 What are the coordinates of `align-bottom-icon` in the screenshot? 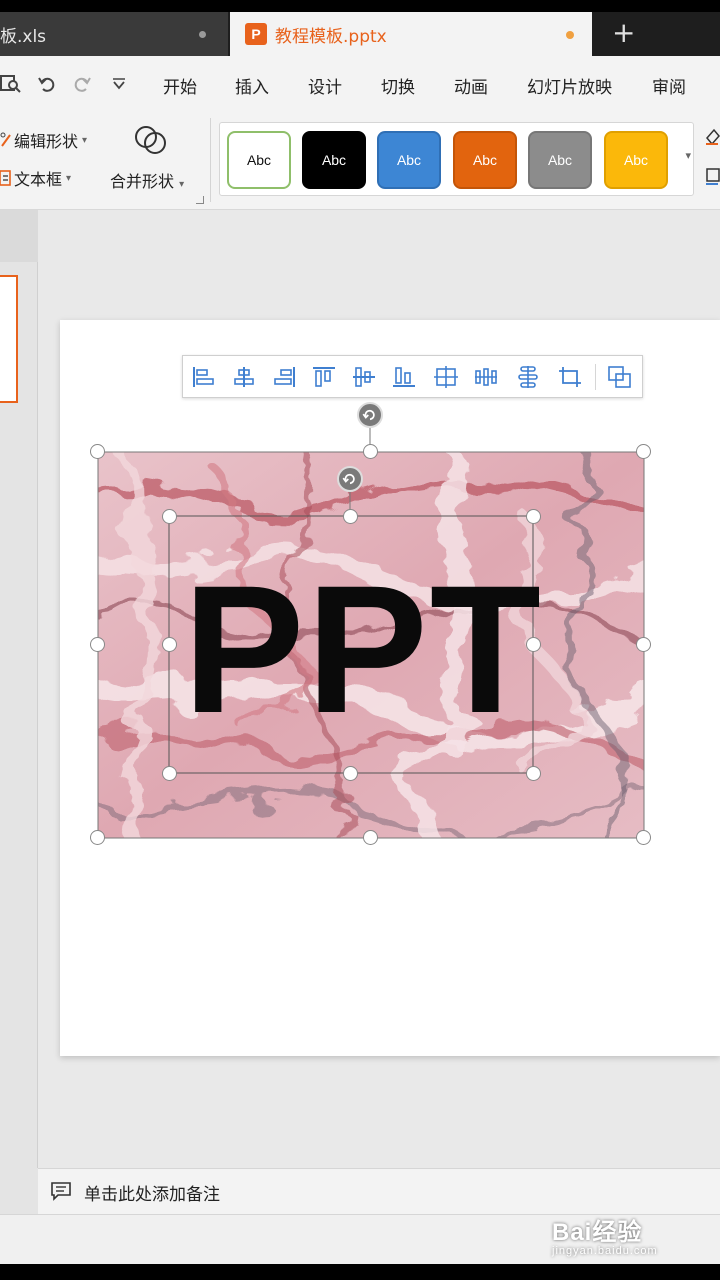 It's located at (404, 377).